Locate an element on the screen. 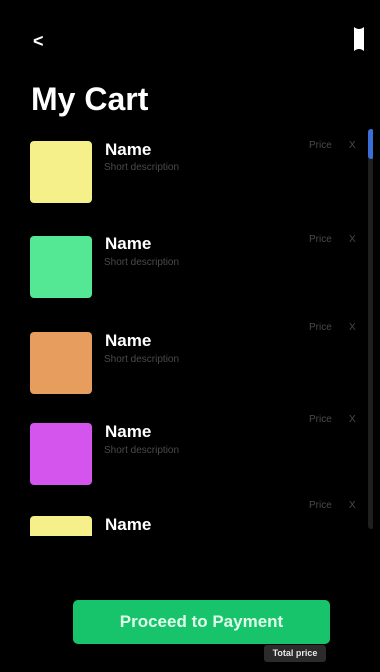 The height and width of the screenshot is (672, 380). scrollbar-thumb is located at coordinates (370, 144).